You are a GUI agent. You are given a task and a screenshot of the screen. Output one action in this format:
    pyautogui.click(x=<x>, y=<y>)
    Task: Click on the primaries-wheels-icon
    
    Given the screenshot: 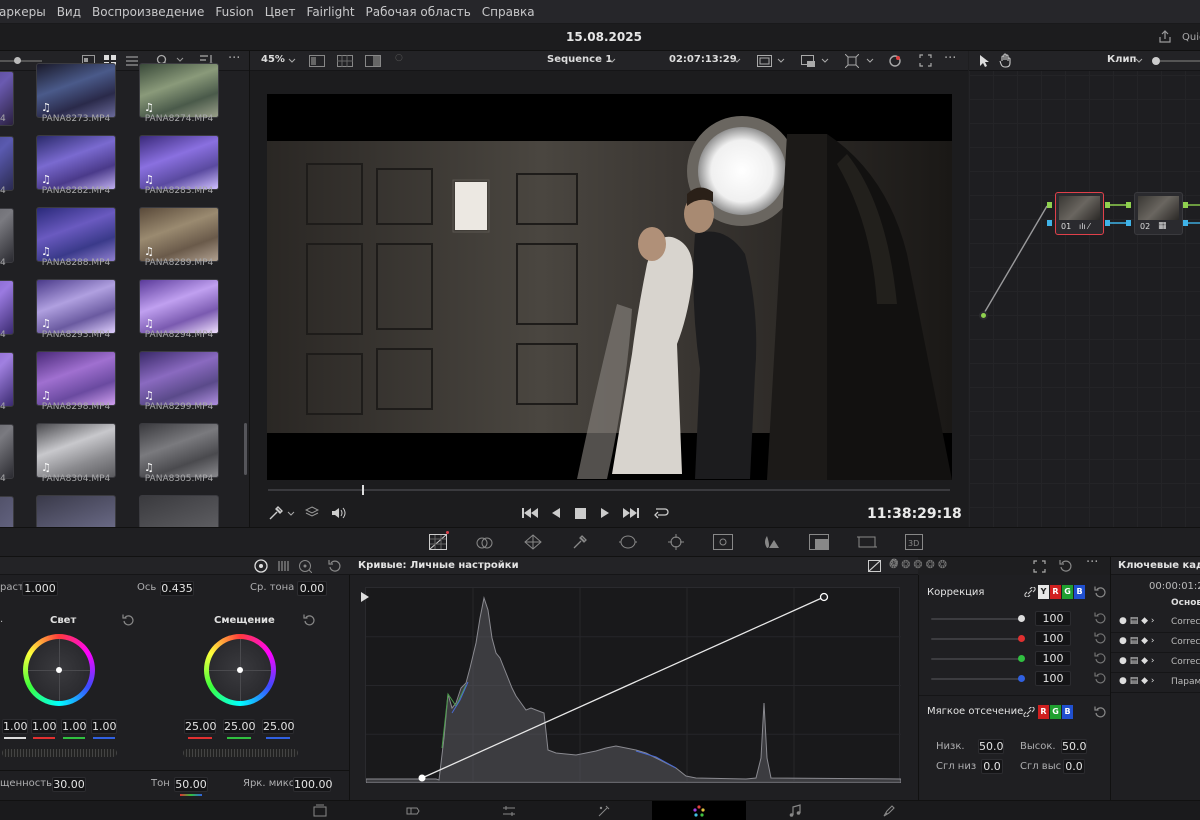 What is the action you would take?
    pyautogui.click(x=261, y=566)
    